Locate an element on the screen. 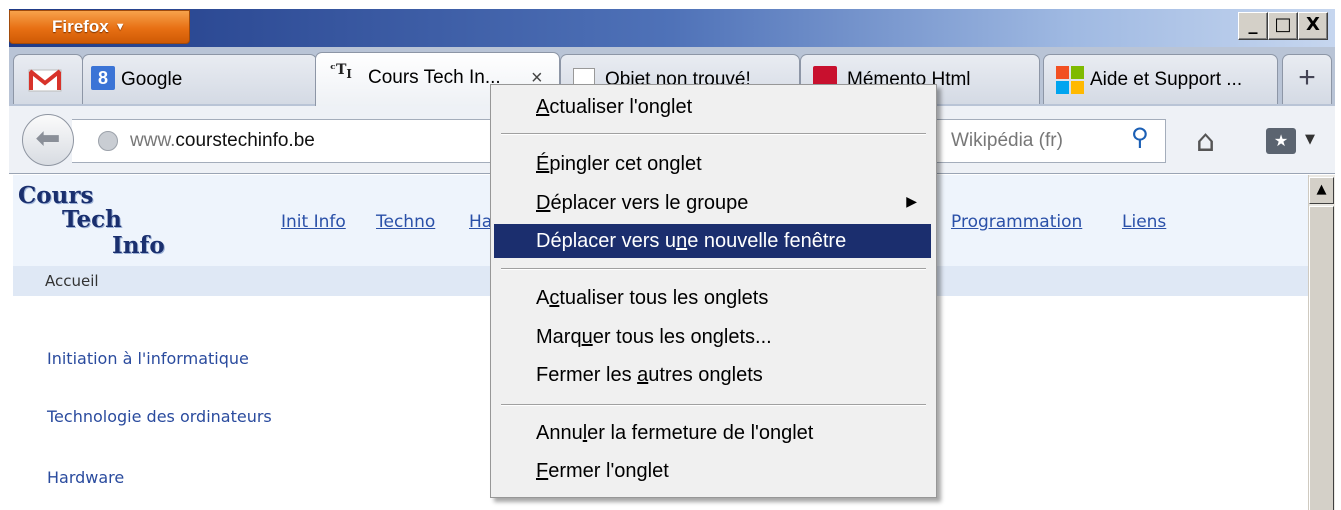 Image resolution: width=1341 pixels, height=510 pixels. back-button: ⬅ is located at coordinates (48, 140).